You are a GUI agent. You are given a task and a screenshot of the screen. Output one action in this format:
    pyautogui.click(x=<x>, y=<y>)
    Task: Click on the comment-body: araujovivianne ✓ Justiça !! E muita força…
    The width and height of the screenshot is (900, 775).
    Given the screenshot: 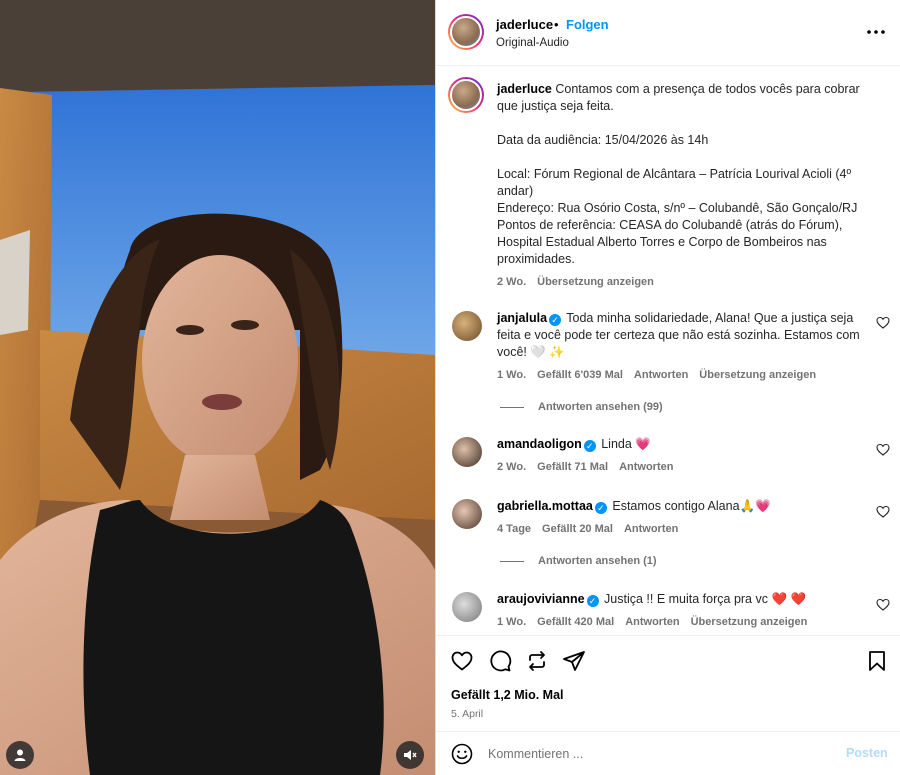 What is the action you would take?
    pyautogui.click(x=682, y=611)
    